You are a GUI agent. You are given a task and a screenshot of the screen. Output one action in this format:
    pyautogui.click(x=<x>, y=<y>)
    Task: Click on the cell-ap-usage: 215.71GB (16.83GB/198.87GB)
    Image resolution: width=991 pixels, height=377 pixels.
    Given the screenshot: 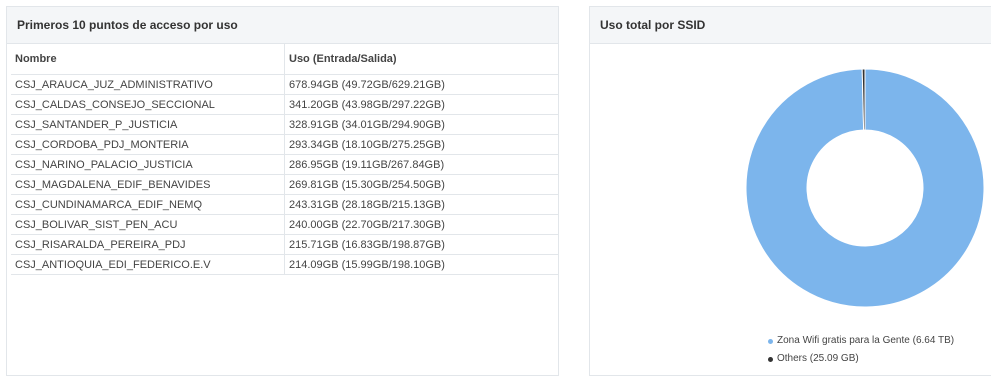 What is the action you would take?
    pyautogui.click(x=421, y=244)
    